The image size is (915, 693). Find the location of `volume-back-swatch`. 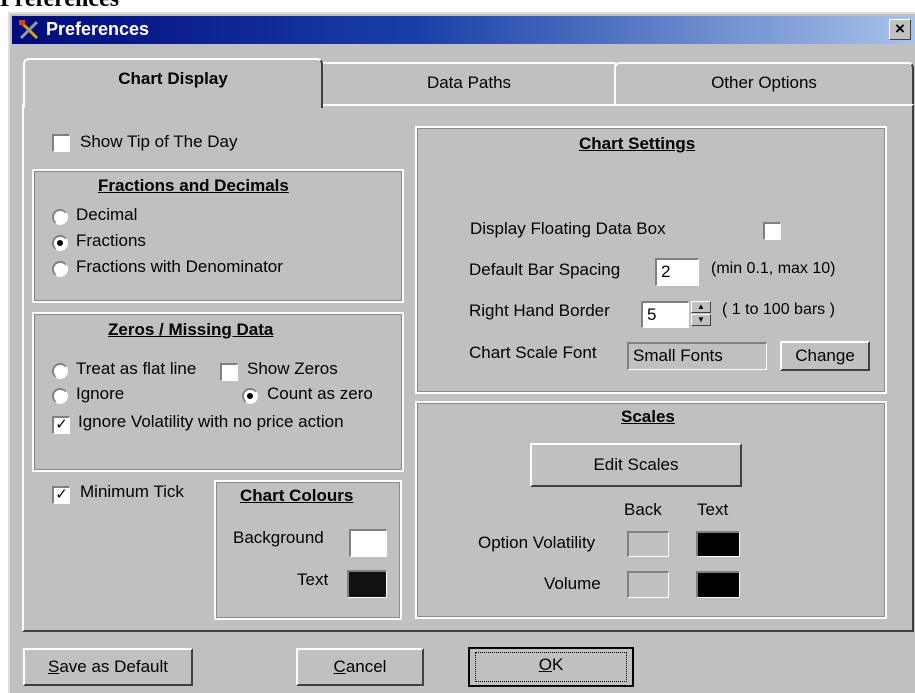

volume-back-swatch is located at coordinates (648, 584).